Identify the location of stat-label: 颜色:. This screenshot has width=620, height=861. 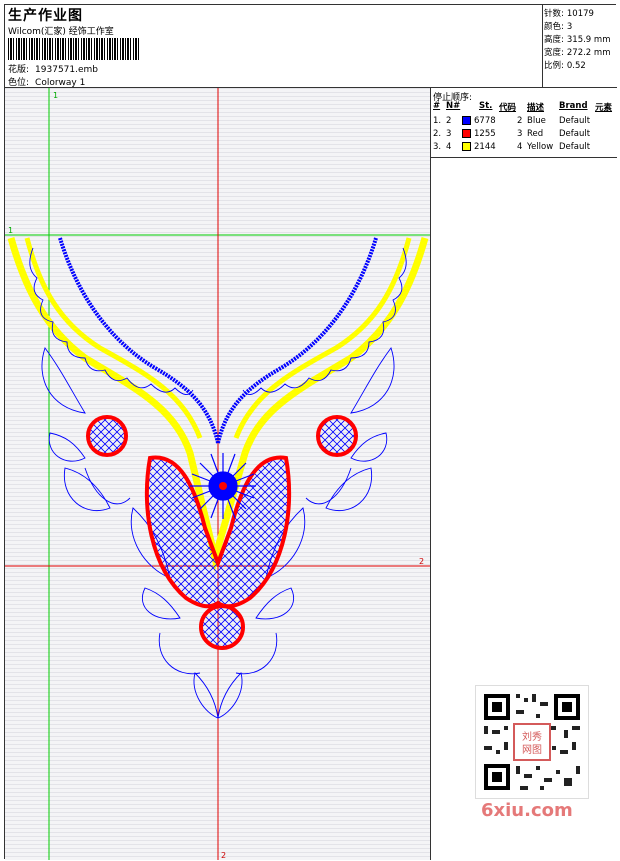
(554, 27).